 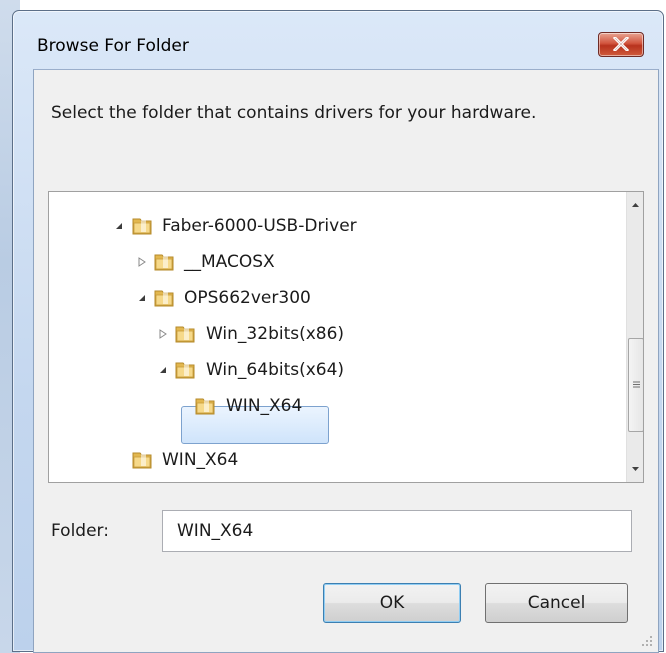 I want to click on window-title: Browse For Folder, so click(x=113, y=46).